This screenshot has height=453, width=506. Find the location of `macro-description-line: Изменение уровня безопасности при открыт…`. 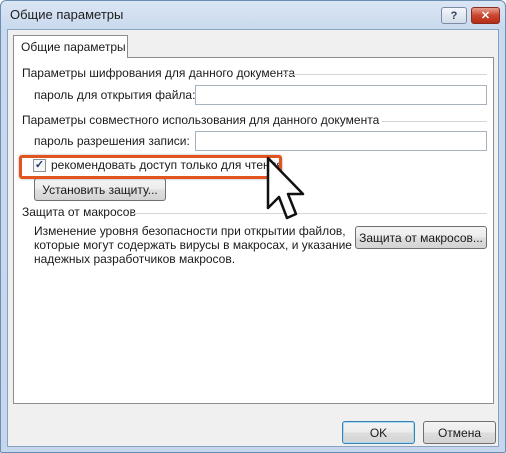

macro-description-line: Изменение уровня безопасности при открыт… is located at coordinates (190, 231).